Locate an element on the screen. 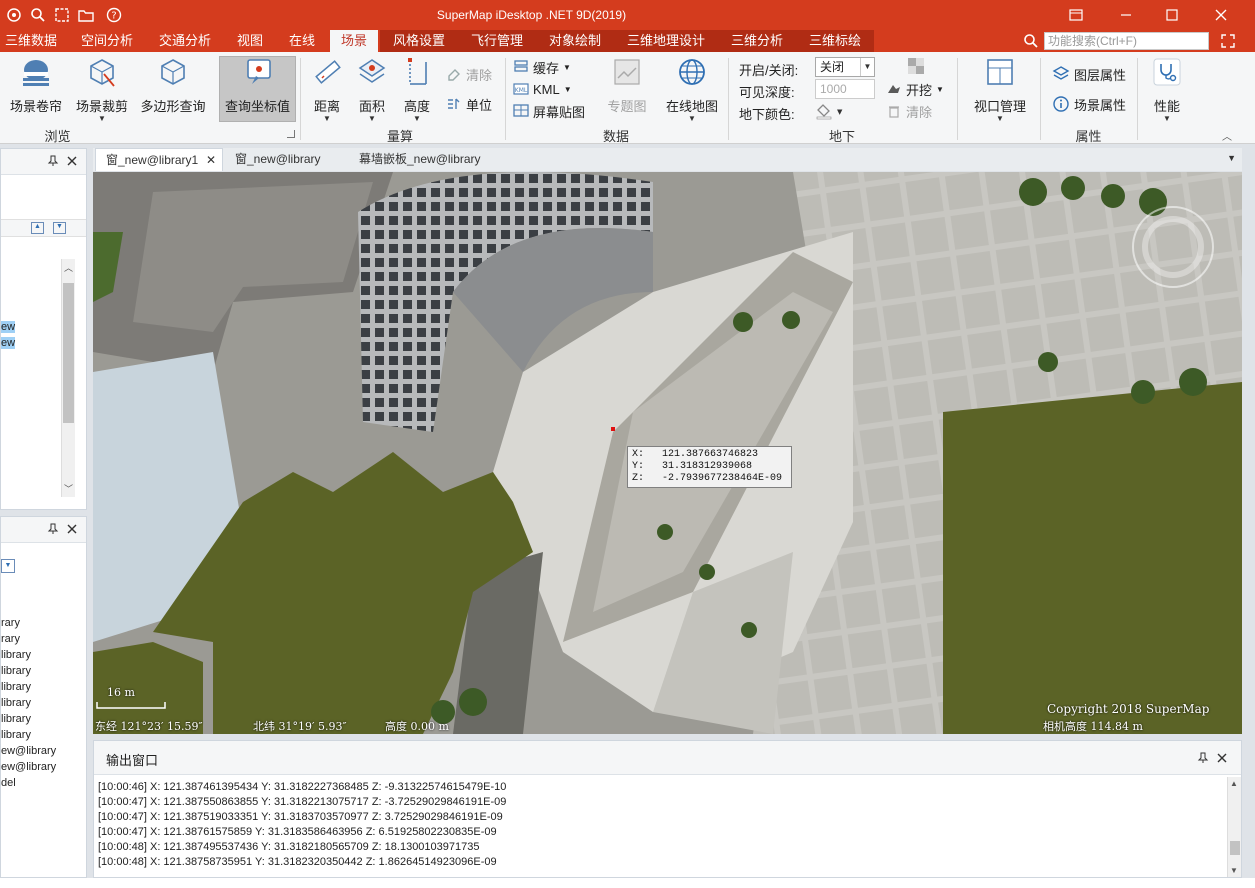 The image size is (1255, 888). minimize-button is located at coordinates (1126, 15).